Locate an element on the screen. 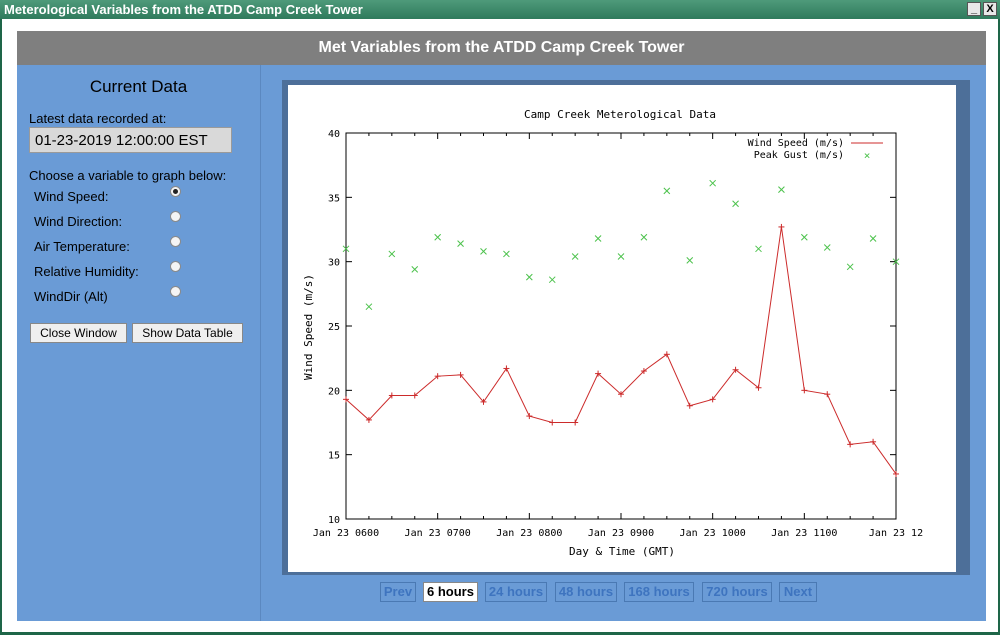 The height and width of the screenshot is (635, 1000). radio-wind-speed is located at coordinates (175, 191).